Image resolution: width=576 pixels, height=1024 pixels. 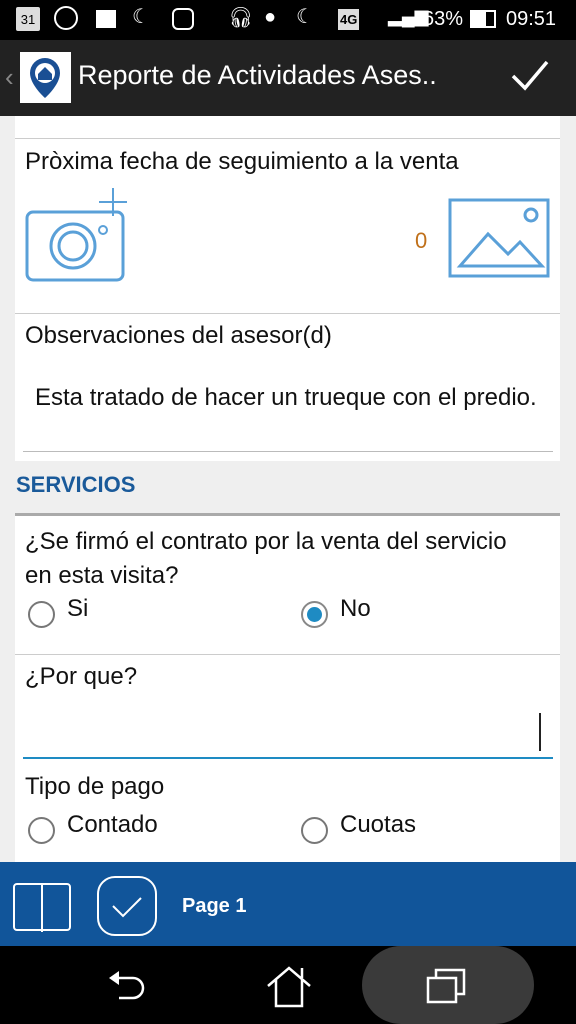 I want to click on clock: 09:51, so click(x=531, y=19).